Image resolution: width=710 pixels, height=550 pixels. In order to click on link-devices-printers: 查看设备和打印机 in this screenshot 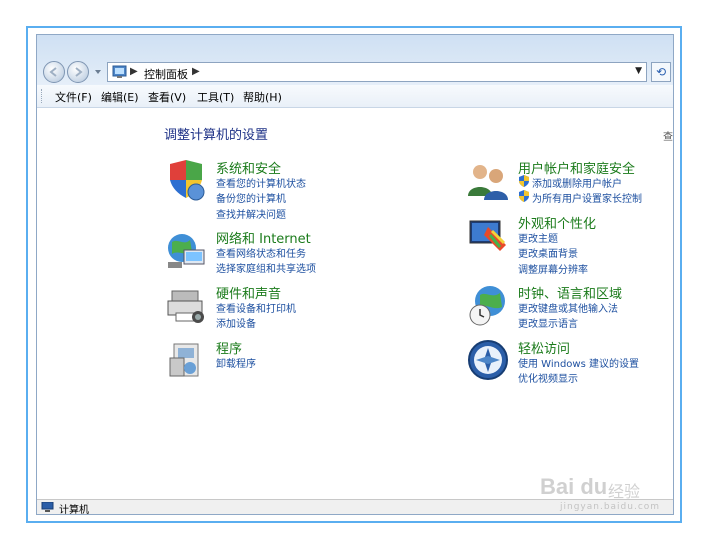, I will do `click(256, 307)`.